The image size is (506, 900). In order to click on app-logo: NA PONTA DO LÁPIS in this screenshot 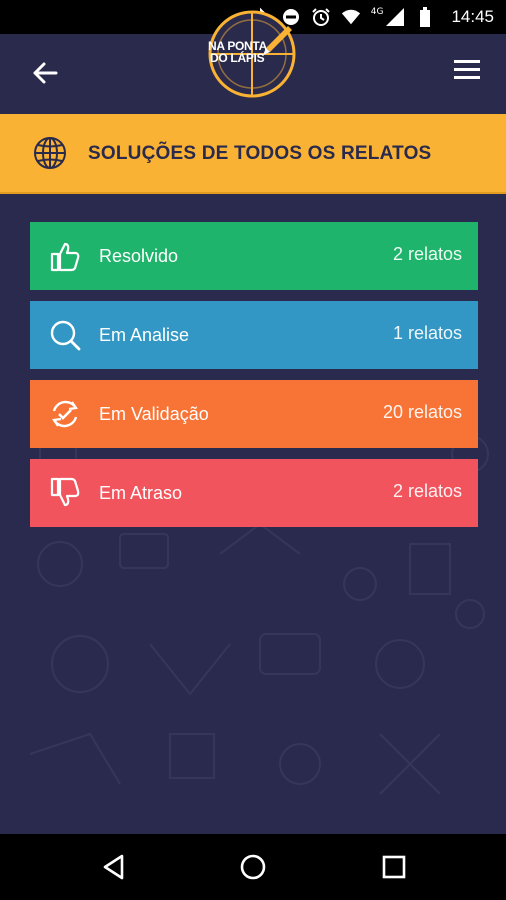, I will do `click(252, 54)`.